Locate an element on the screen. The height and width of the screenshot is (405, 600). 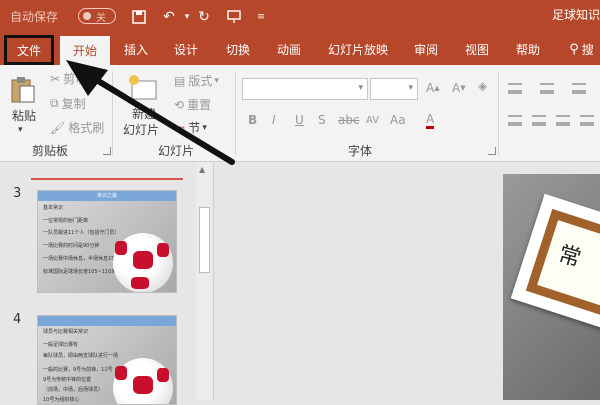
tab-slideshow: 幻灯片放映 is located at coordinates (358, 49).